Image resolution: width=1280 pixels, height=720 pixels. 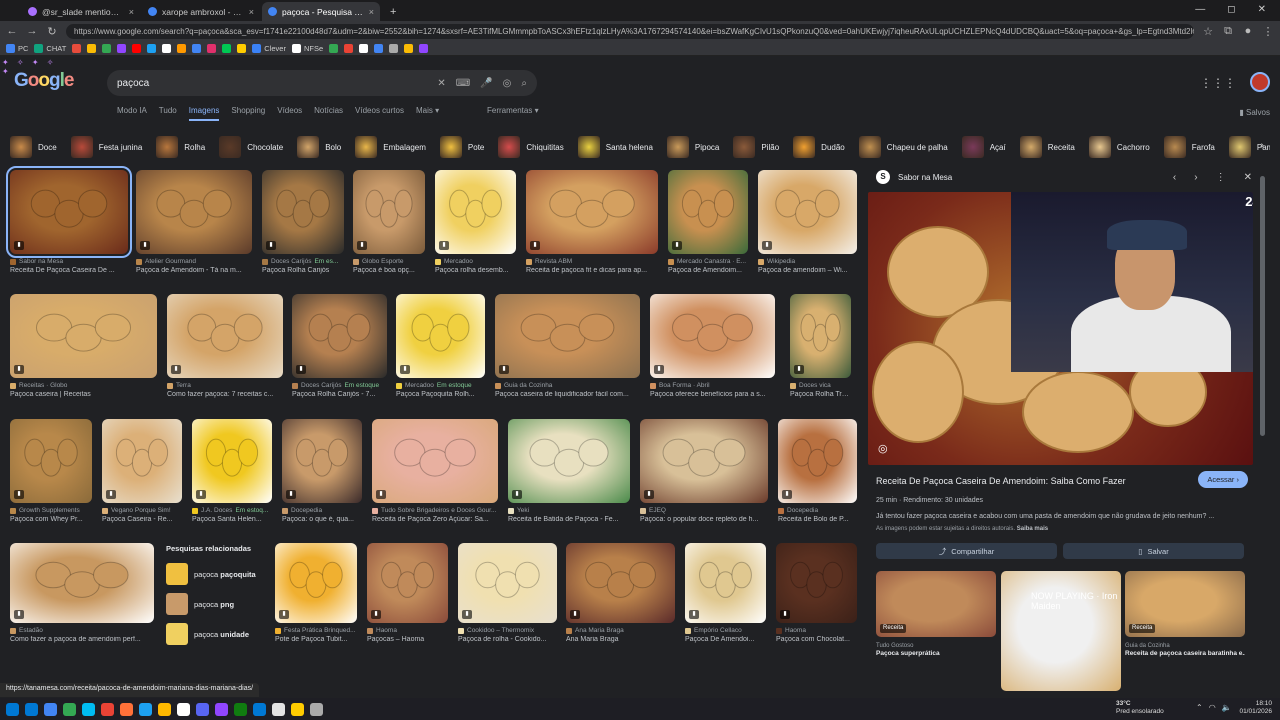 What do you see at coordinates (255, 147) in the screenshot?
I see `chip-item: Chocolate` at bounding box center [255, 147].